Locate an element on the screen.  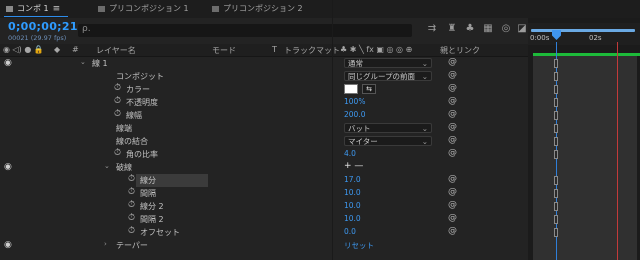
graph-editor-icon: ◪ is located at coordinates (522, 29).